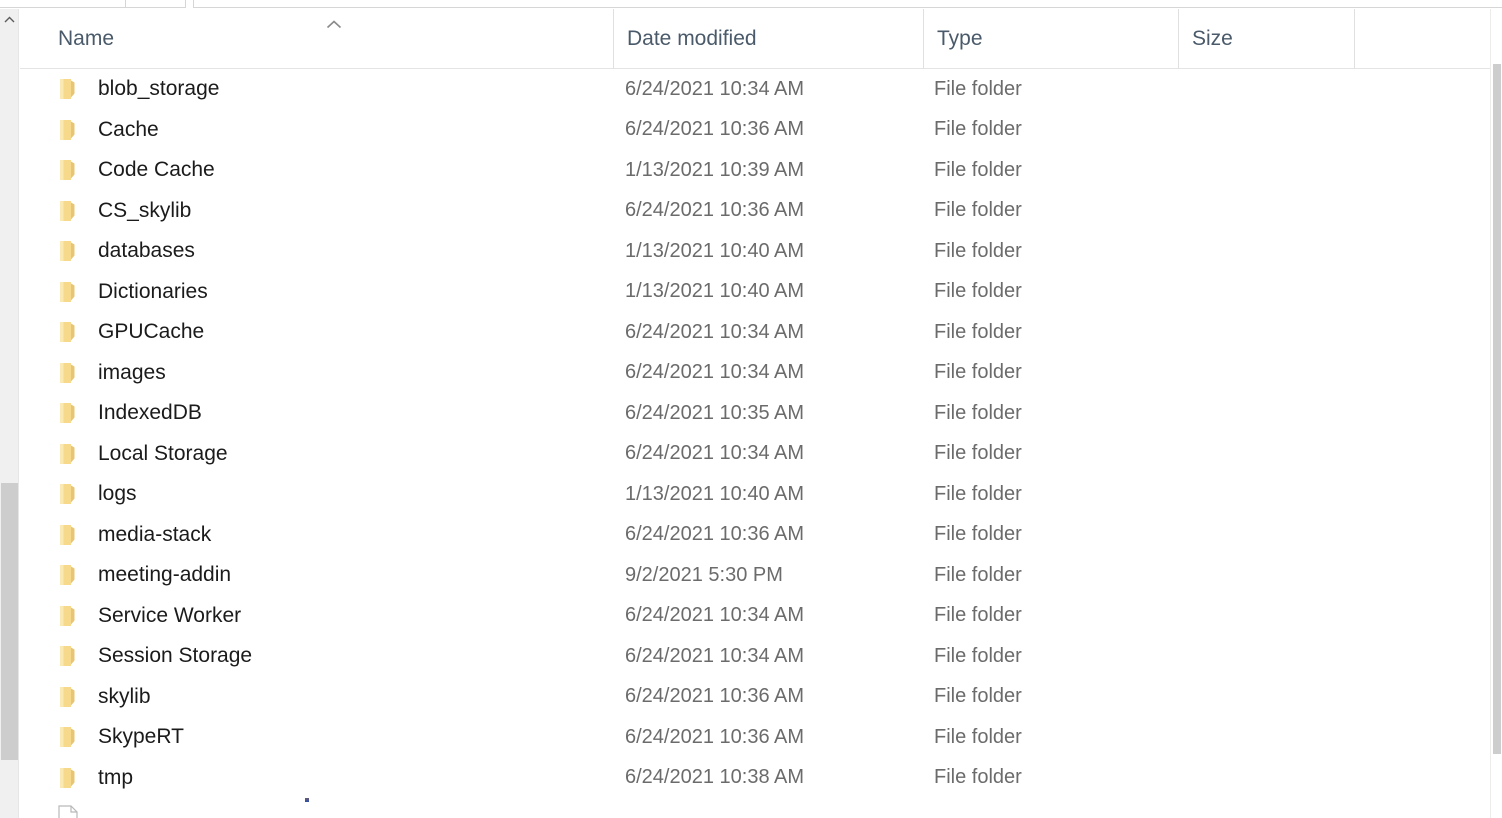  What do you see at coordinates (124, 696) in the screenshot?
I see `file-name-label: skylib` at bounding box center [124, 696].